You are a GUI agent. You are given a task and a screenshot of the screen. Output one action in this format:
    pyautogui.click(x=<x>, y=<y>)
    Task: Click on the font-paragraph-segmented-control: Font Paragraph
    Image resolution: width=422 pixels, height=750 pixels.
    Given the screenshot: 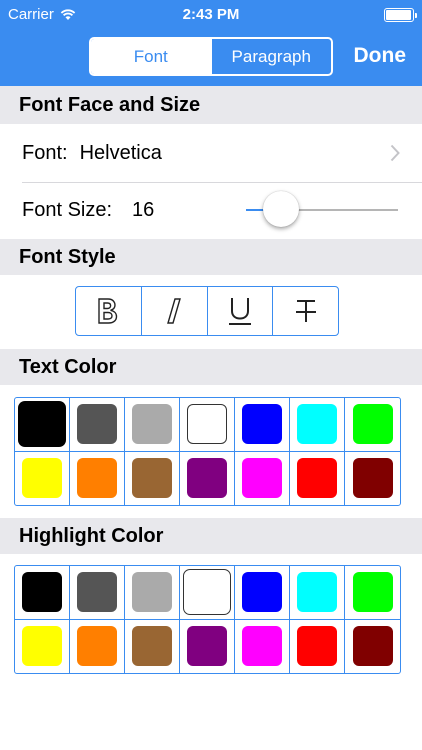 What is the action you would take?
    pyautogui.click(x=211, y=56)
    